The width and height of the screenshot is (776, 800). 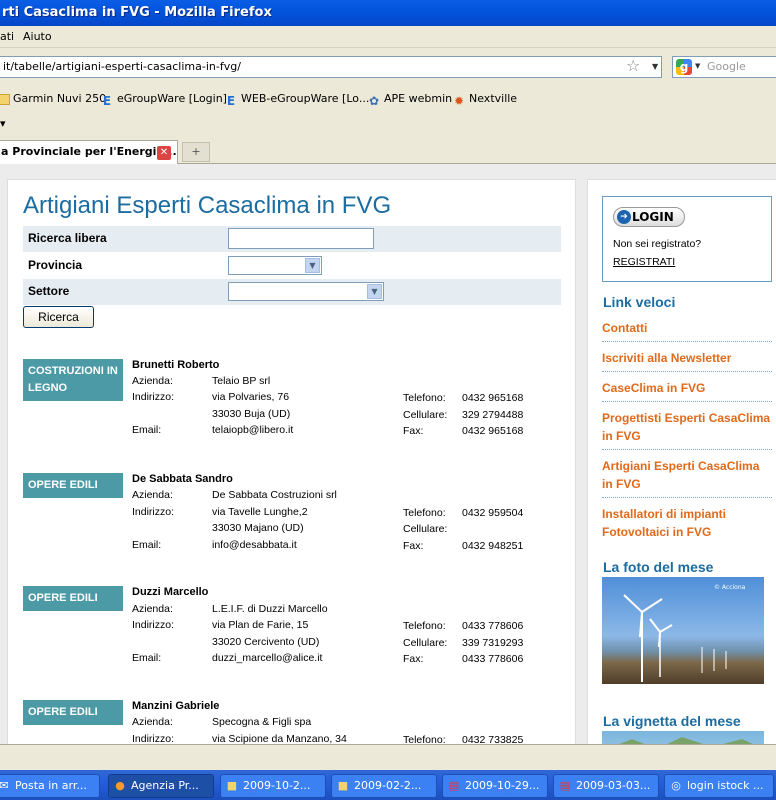 What do you see at coordinates (37, 36) in the screenshot?
I see `menu-item-help: Aiuto` at bounding box center [37, 36].